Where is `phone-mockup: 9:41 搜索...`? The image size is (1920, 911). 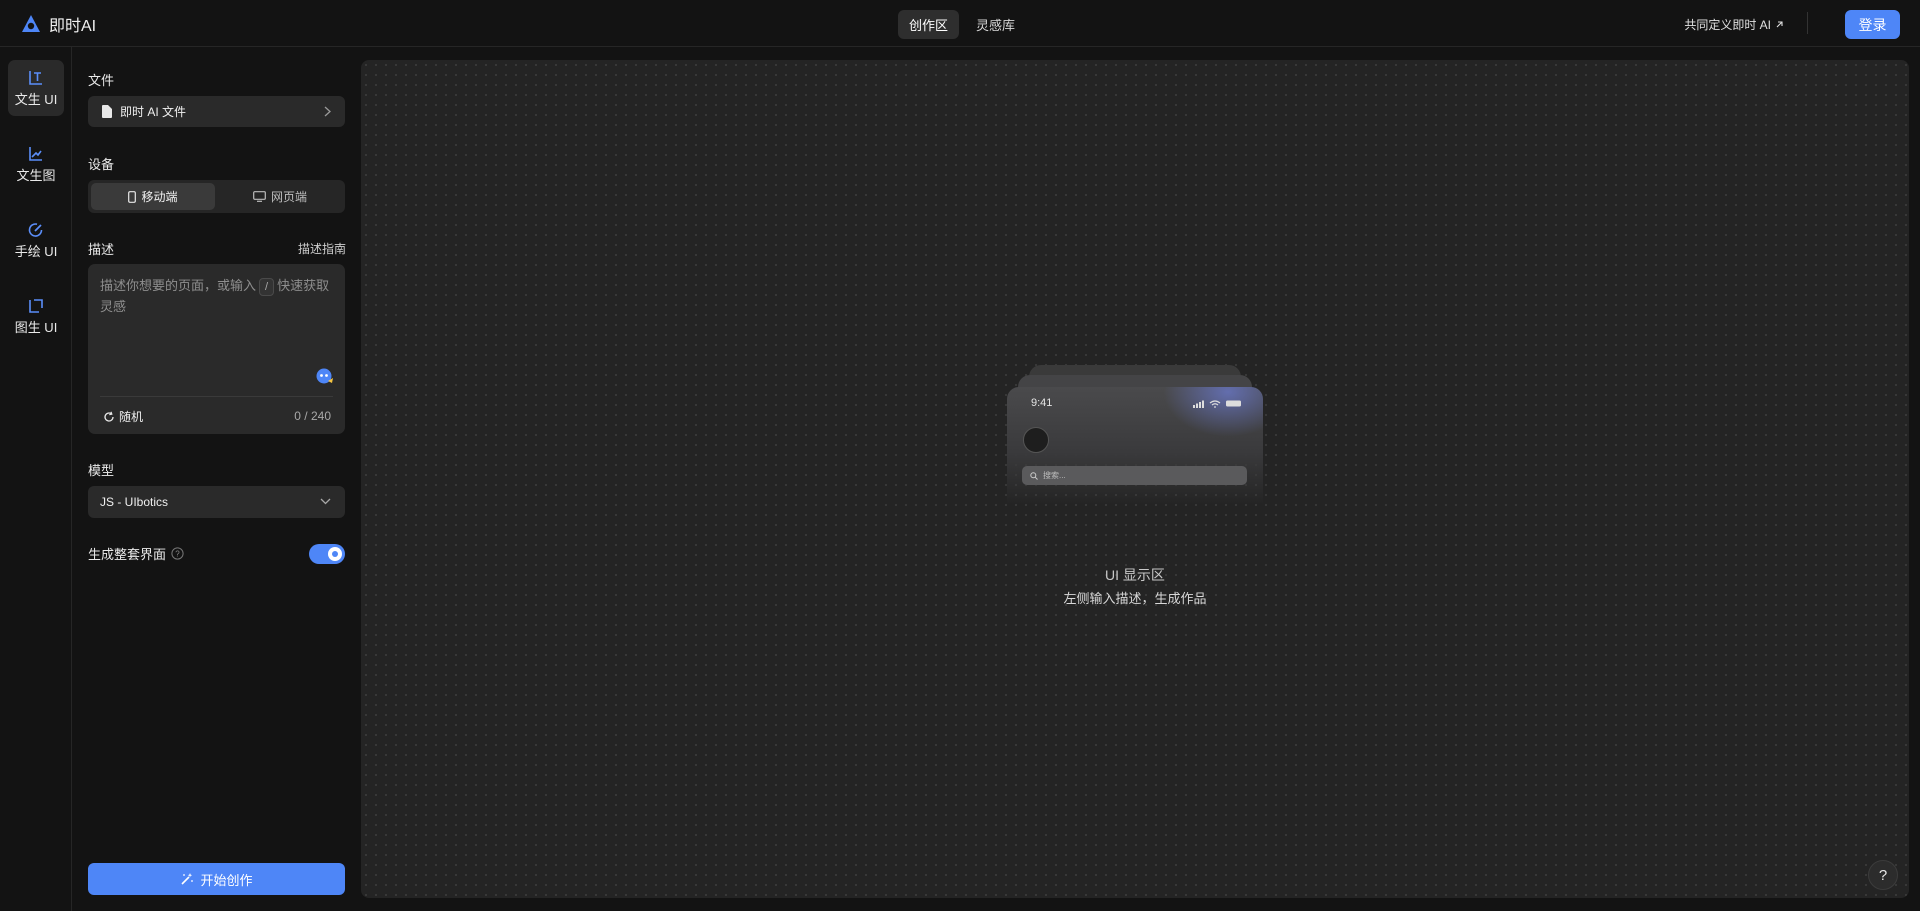
phone-mockup: 9:41 搜索... is located at coordinates (1135, 446).